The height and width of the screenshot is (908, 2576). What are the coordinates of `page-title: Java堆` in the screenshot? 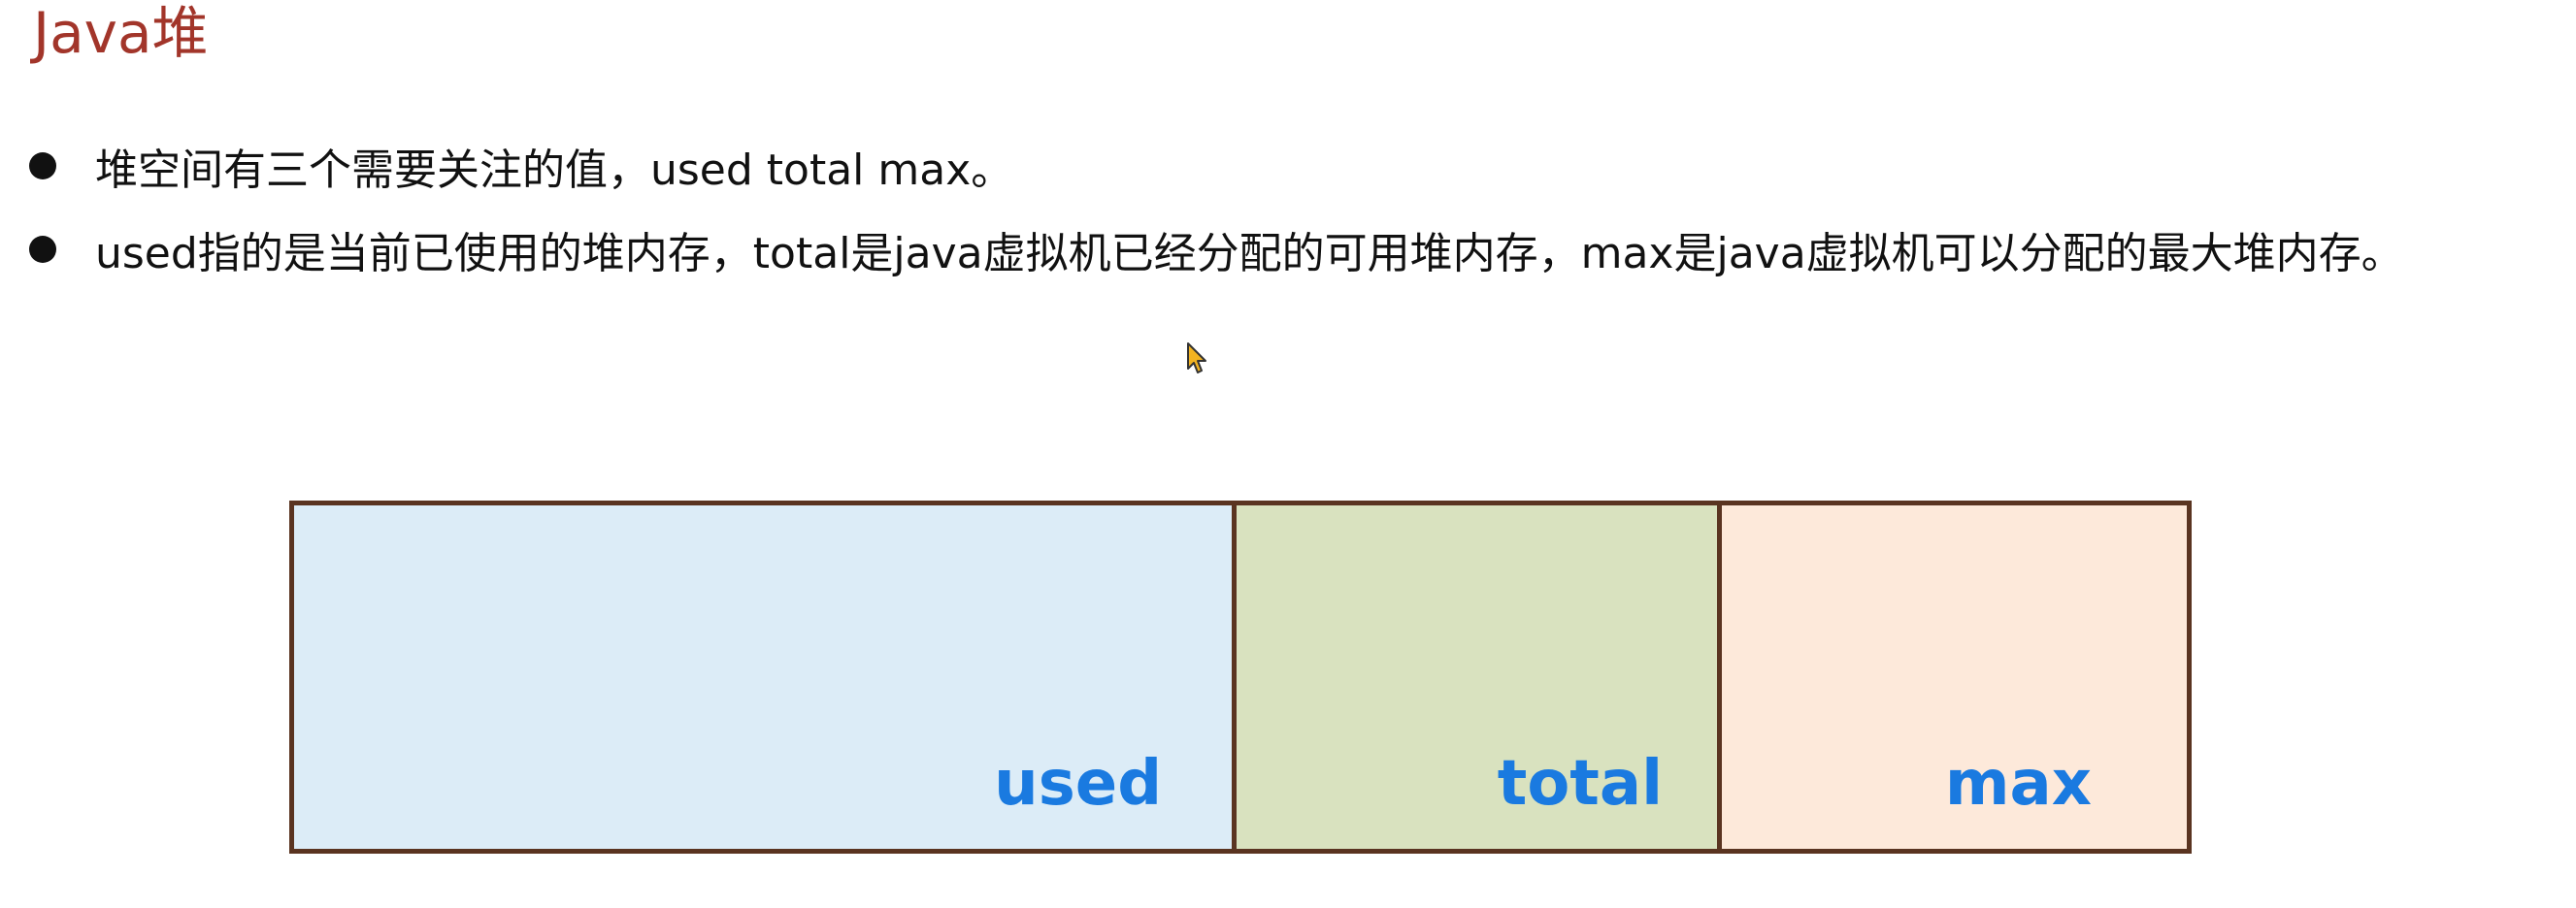 It's located at (121, 33).